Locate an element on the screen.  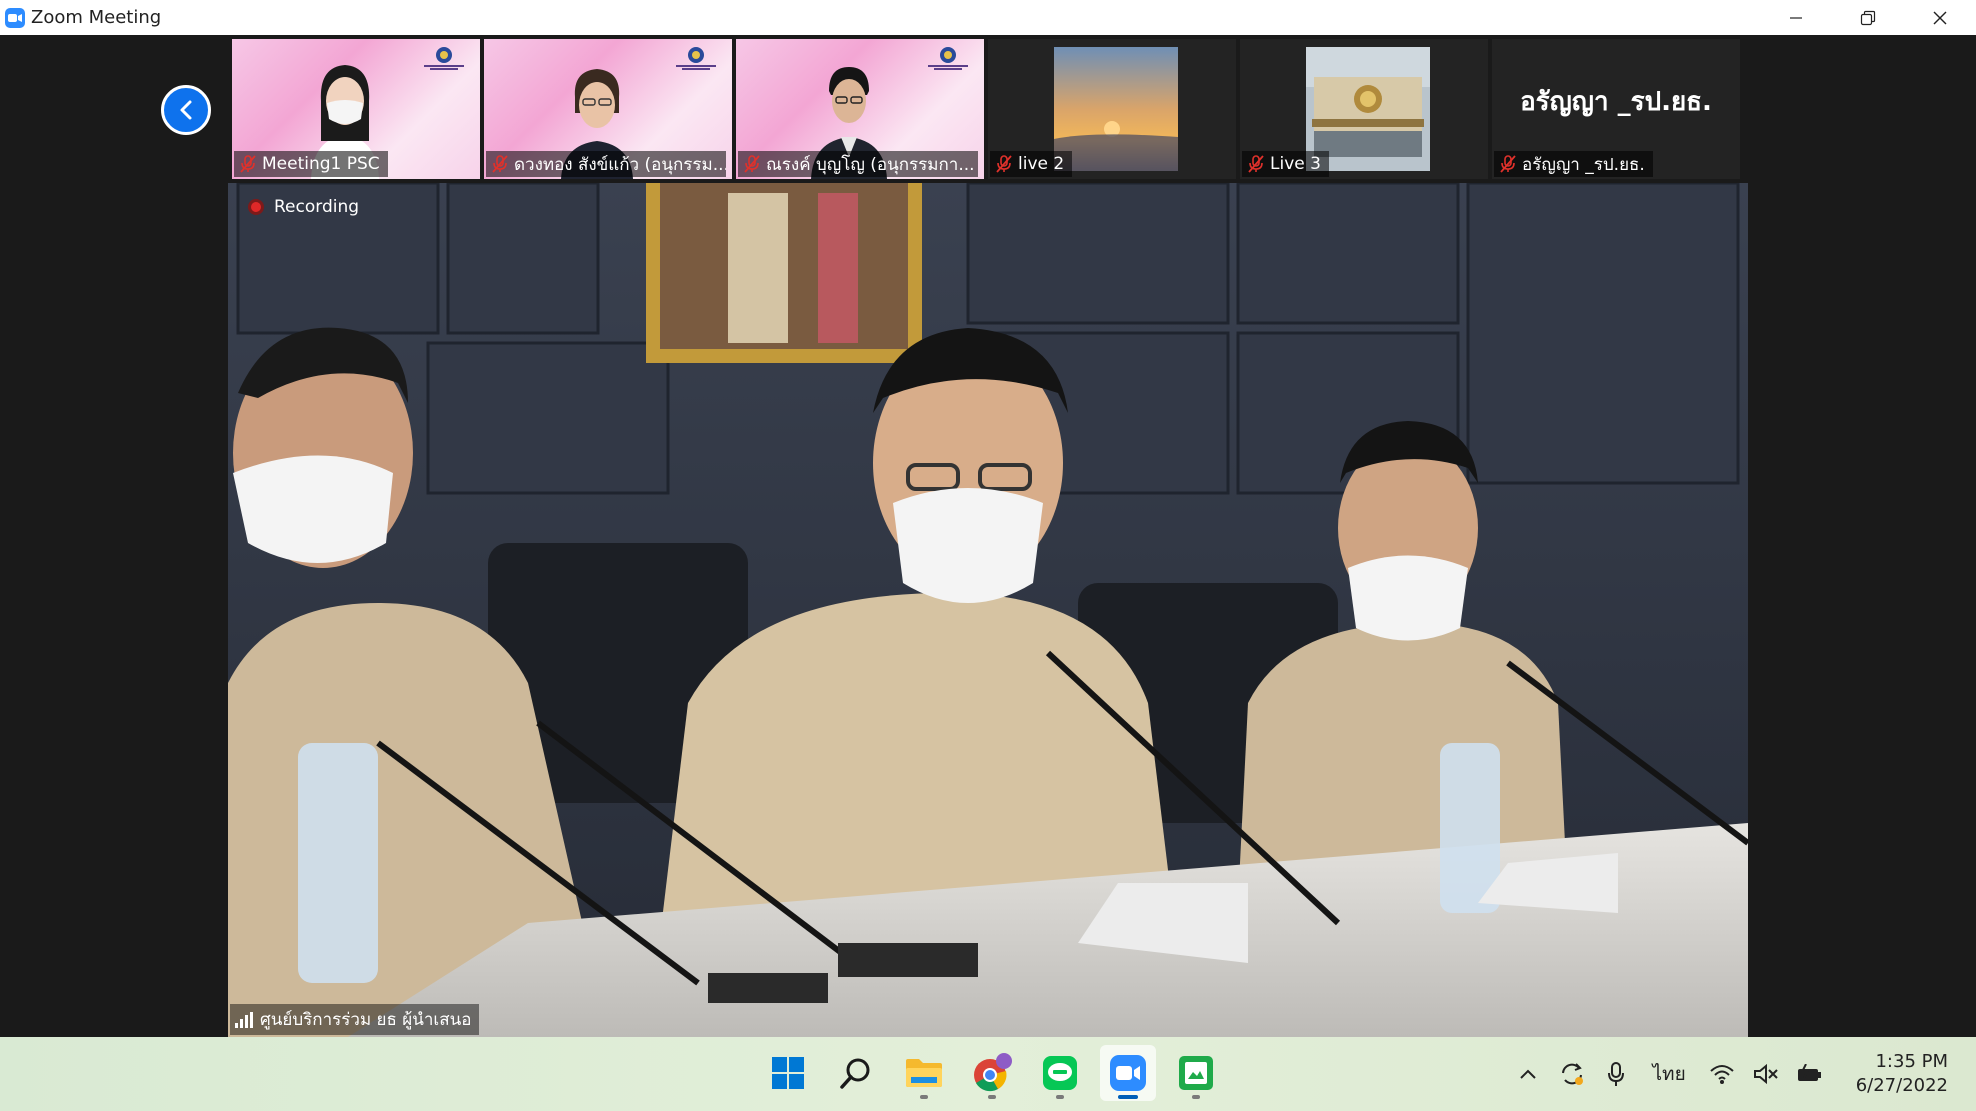
recording-indicator: Recording is located at coordinates (303, 207).